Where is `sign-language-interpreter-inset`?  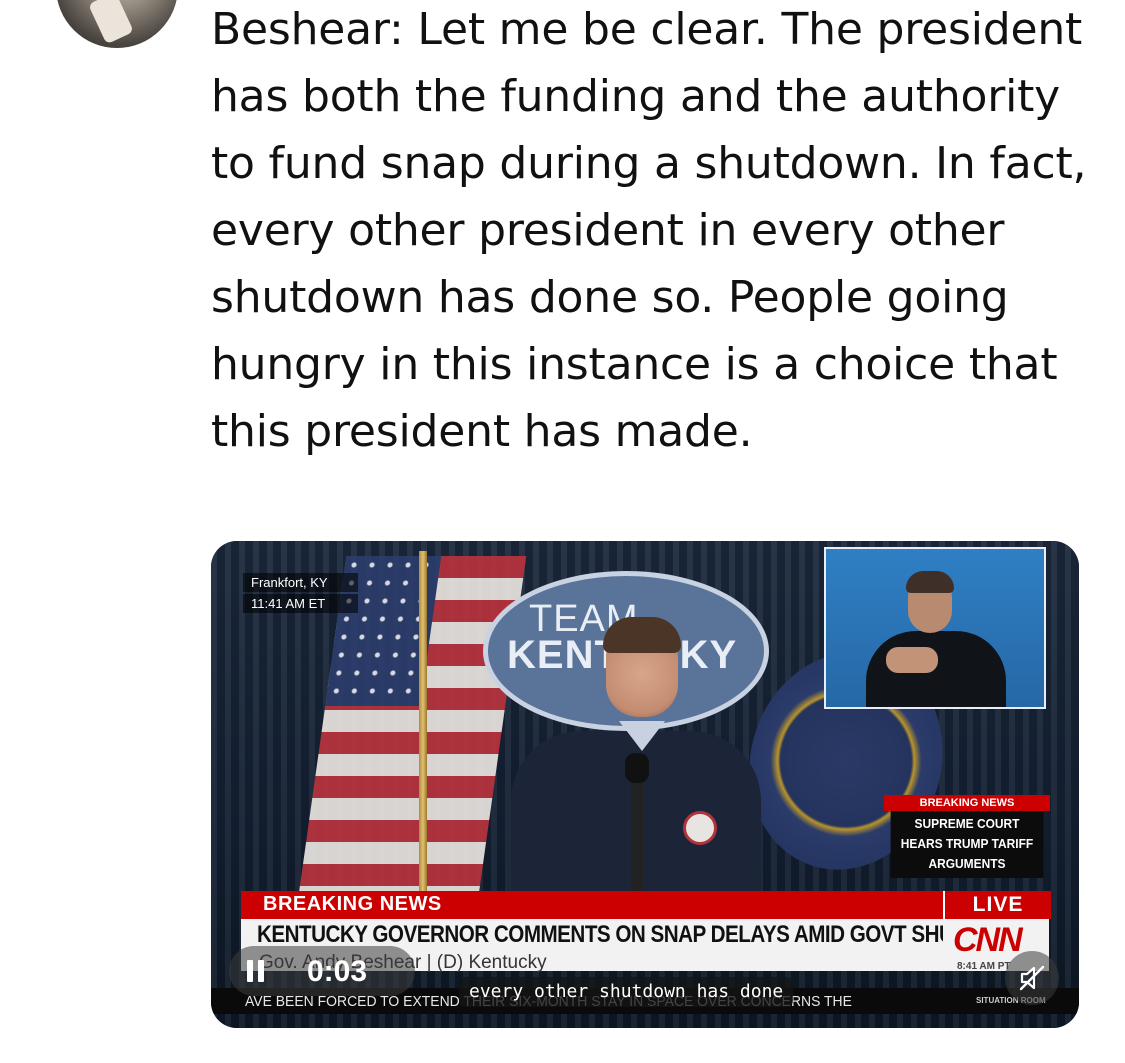 sign-language-interpreter-inset is located at coordinates (935, 628).